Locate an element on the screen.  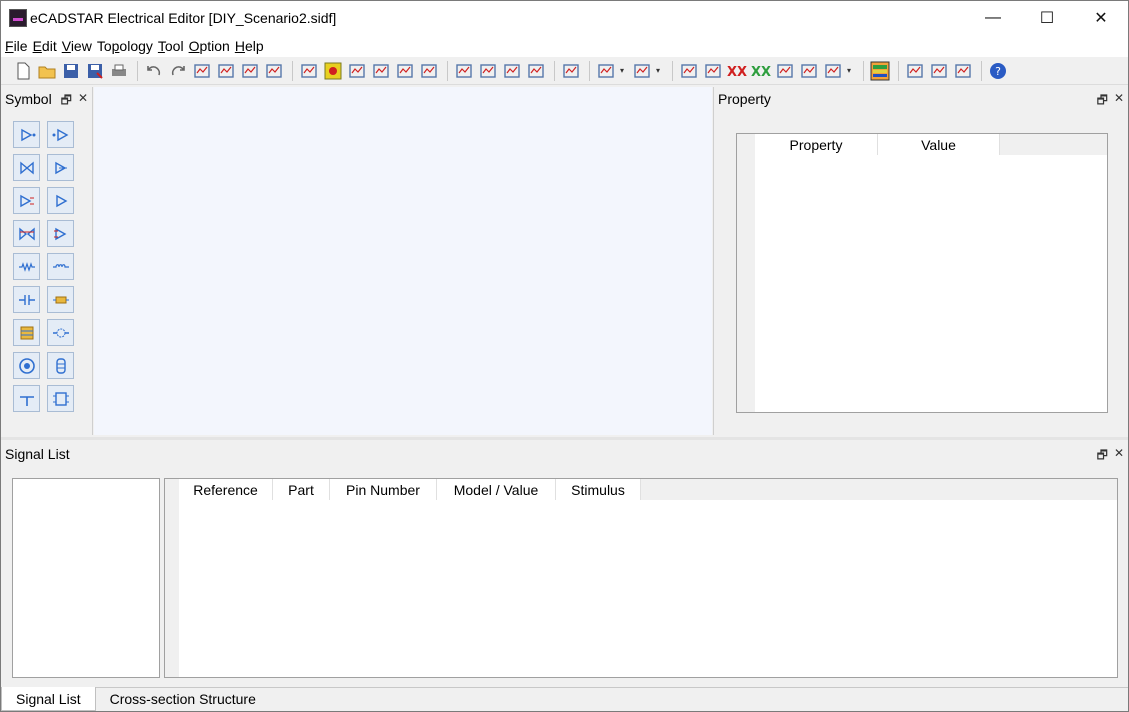
inductor-icon is located at coordinates (60, 266).